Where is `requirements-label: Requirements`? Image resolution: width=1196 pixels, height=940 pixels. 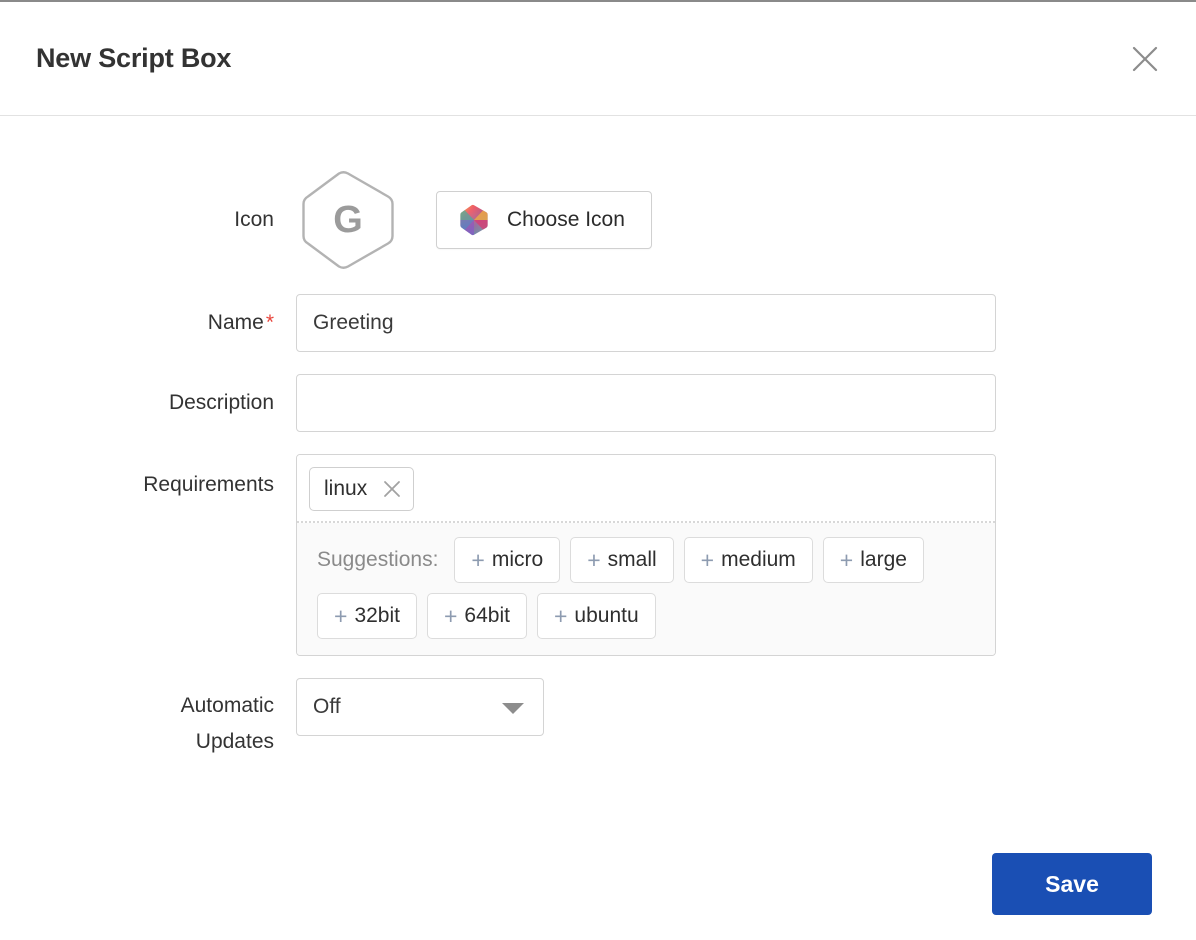 requirements-label: Requirements is located at coordinates (208, 484).